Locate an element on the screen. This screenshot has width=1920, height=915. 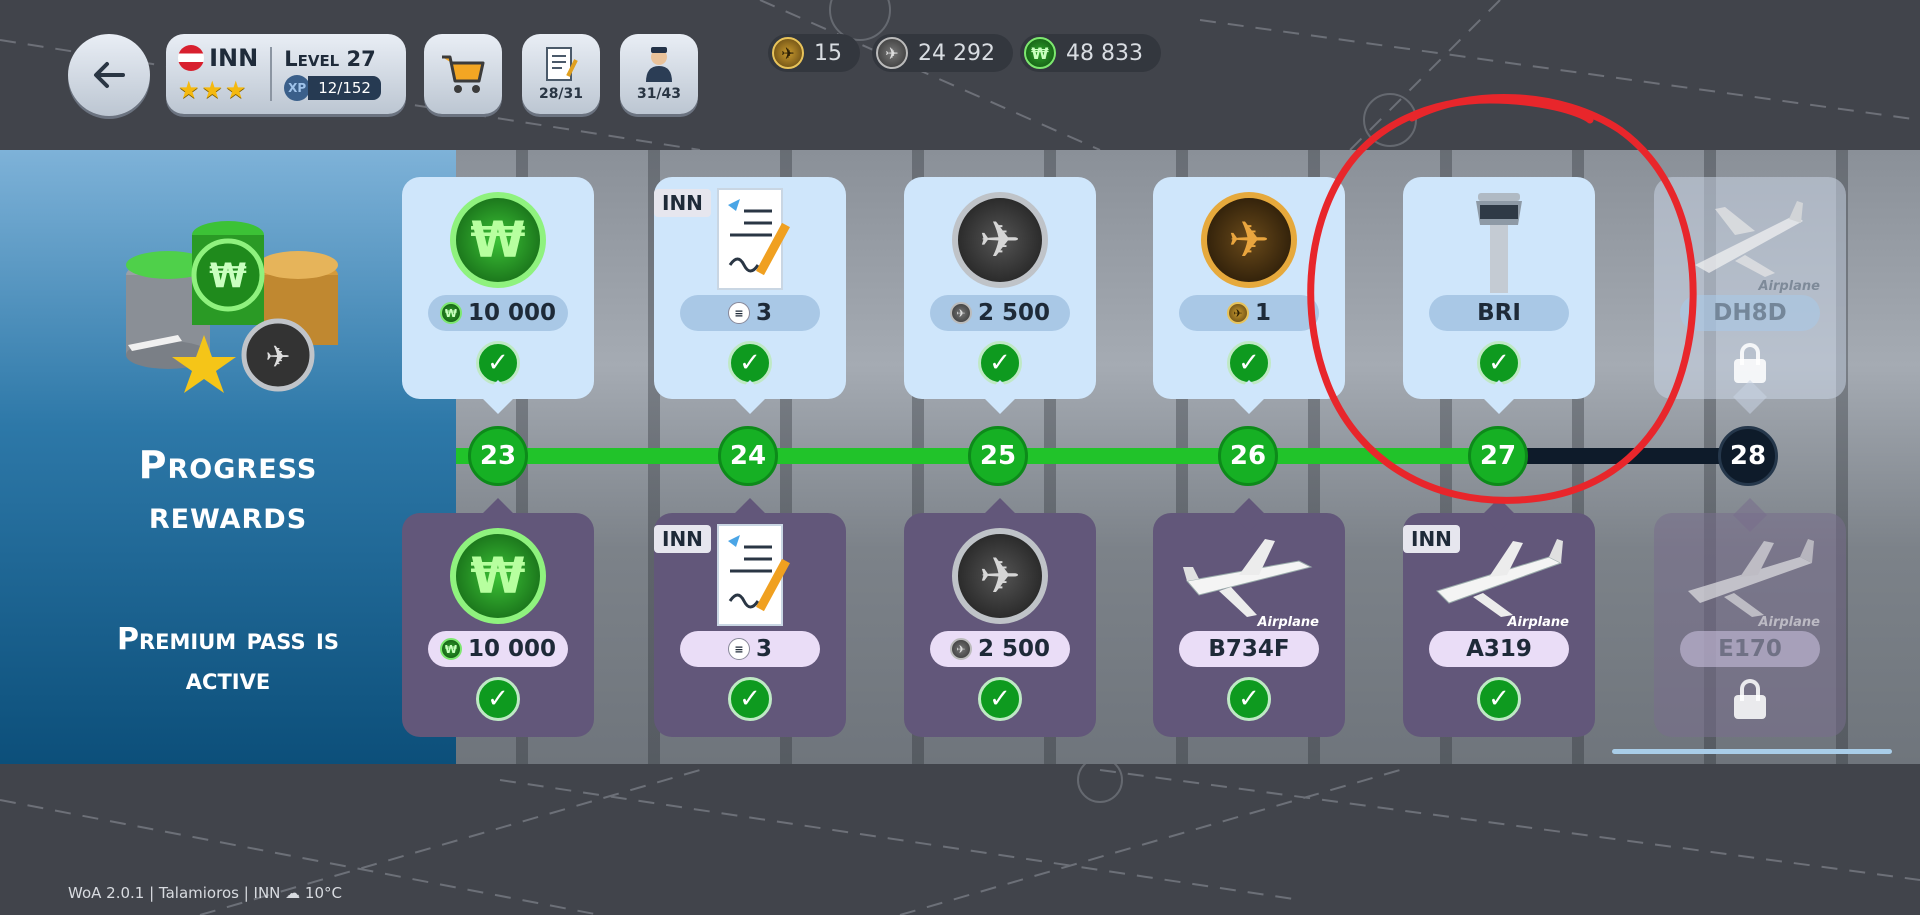
reward-amount: BRI is located at coordinates (1499, 313).